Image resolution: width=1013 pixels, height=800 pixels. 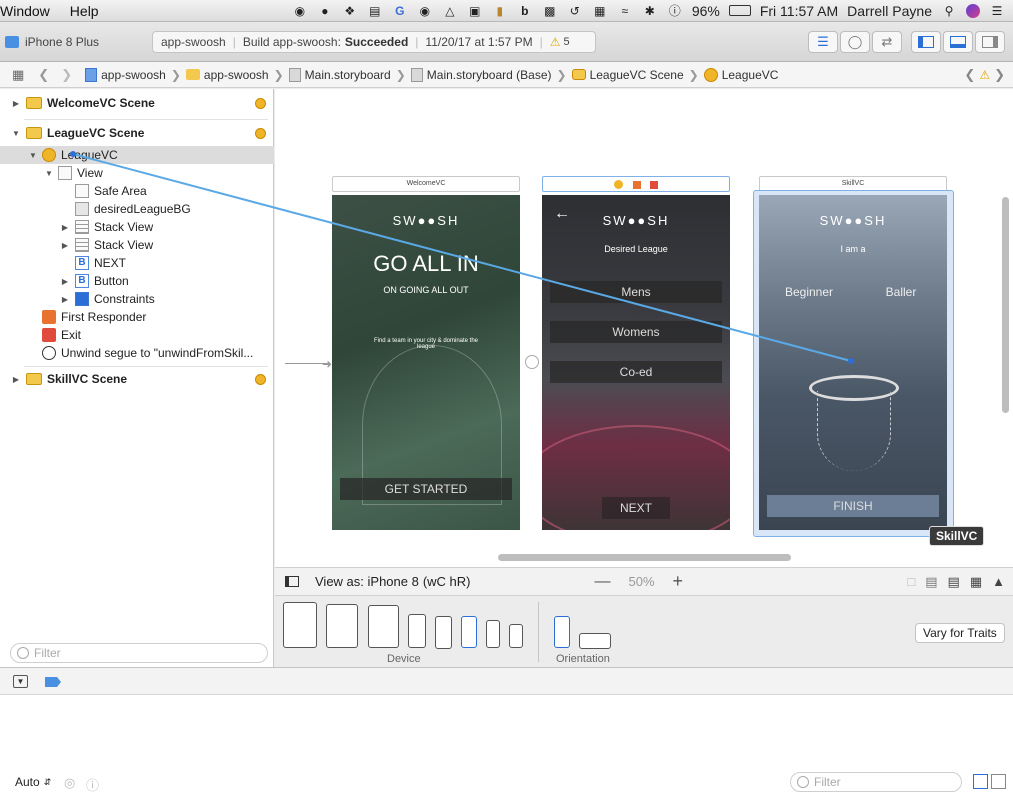 I want to click on search-icon: ⚲, so click(x=949, y=11).